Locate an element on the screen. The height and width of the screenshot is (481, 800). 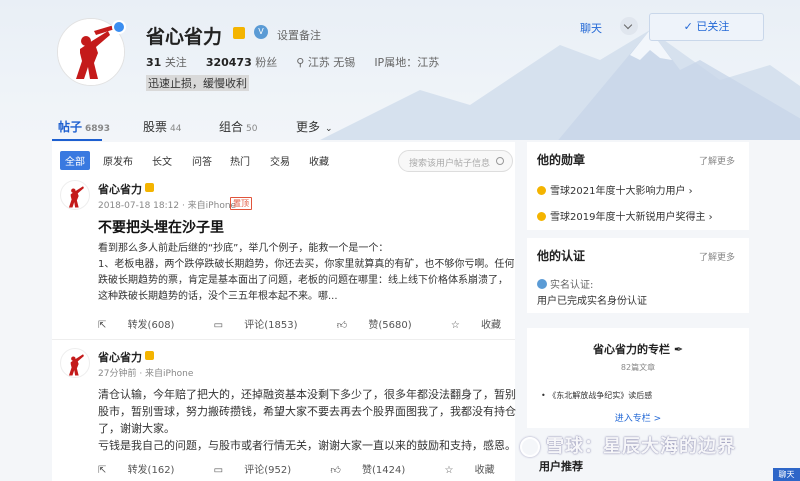
post-divider is located at coordinates (283, 339).